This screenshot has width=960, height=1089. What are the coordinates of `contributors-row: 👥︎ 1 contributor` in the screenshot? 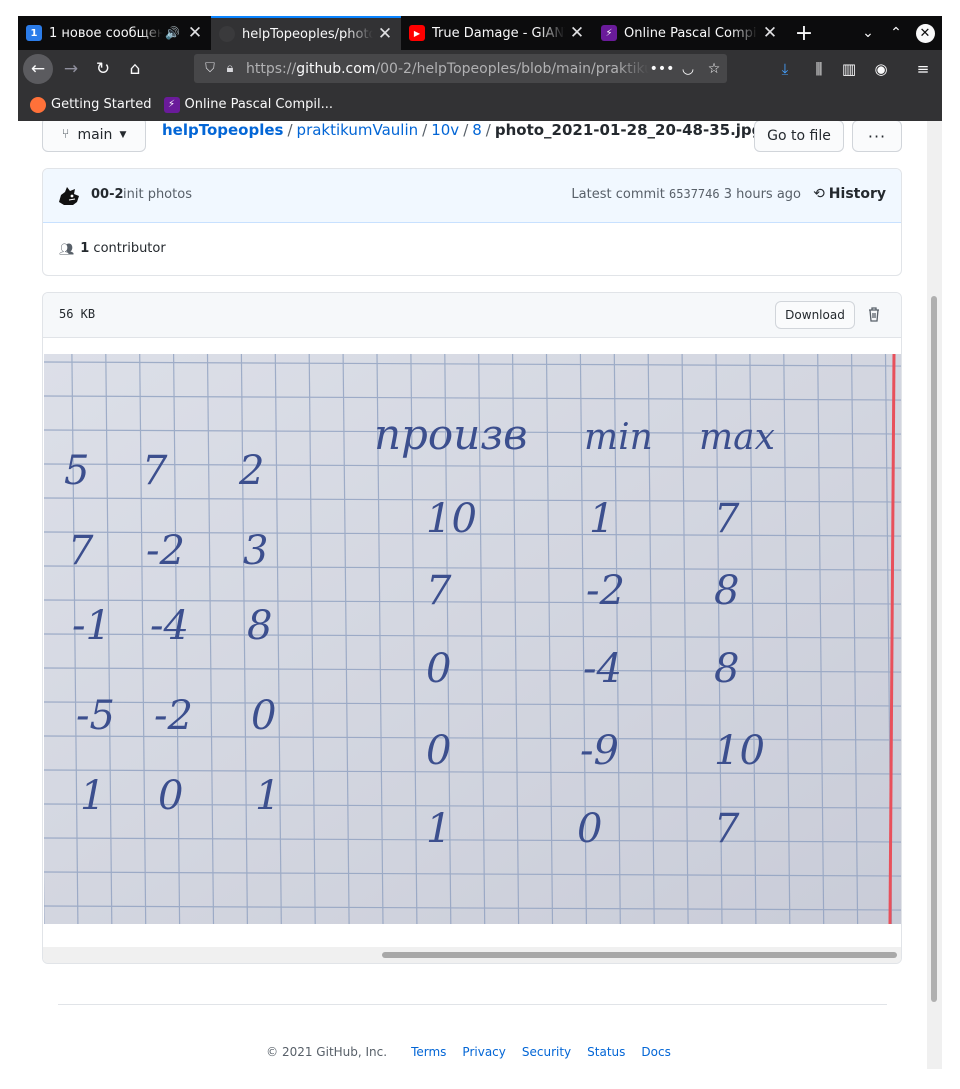 It's located at (112, 248).